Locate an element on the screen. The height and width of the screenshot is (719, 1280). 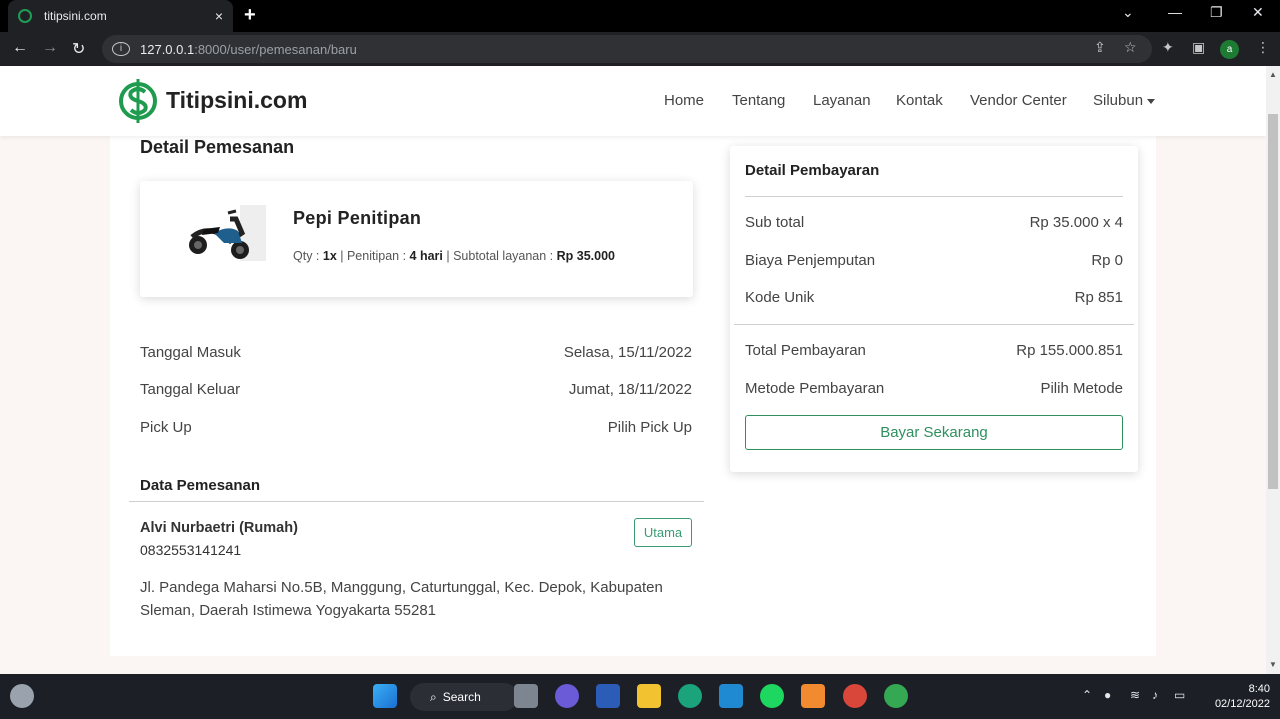
vscode-icon is located at coordinates (731, 696).